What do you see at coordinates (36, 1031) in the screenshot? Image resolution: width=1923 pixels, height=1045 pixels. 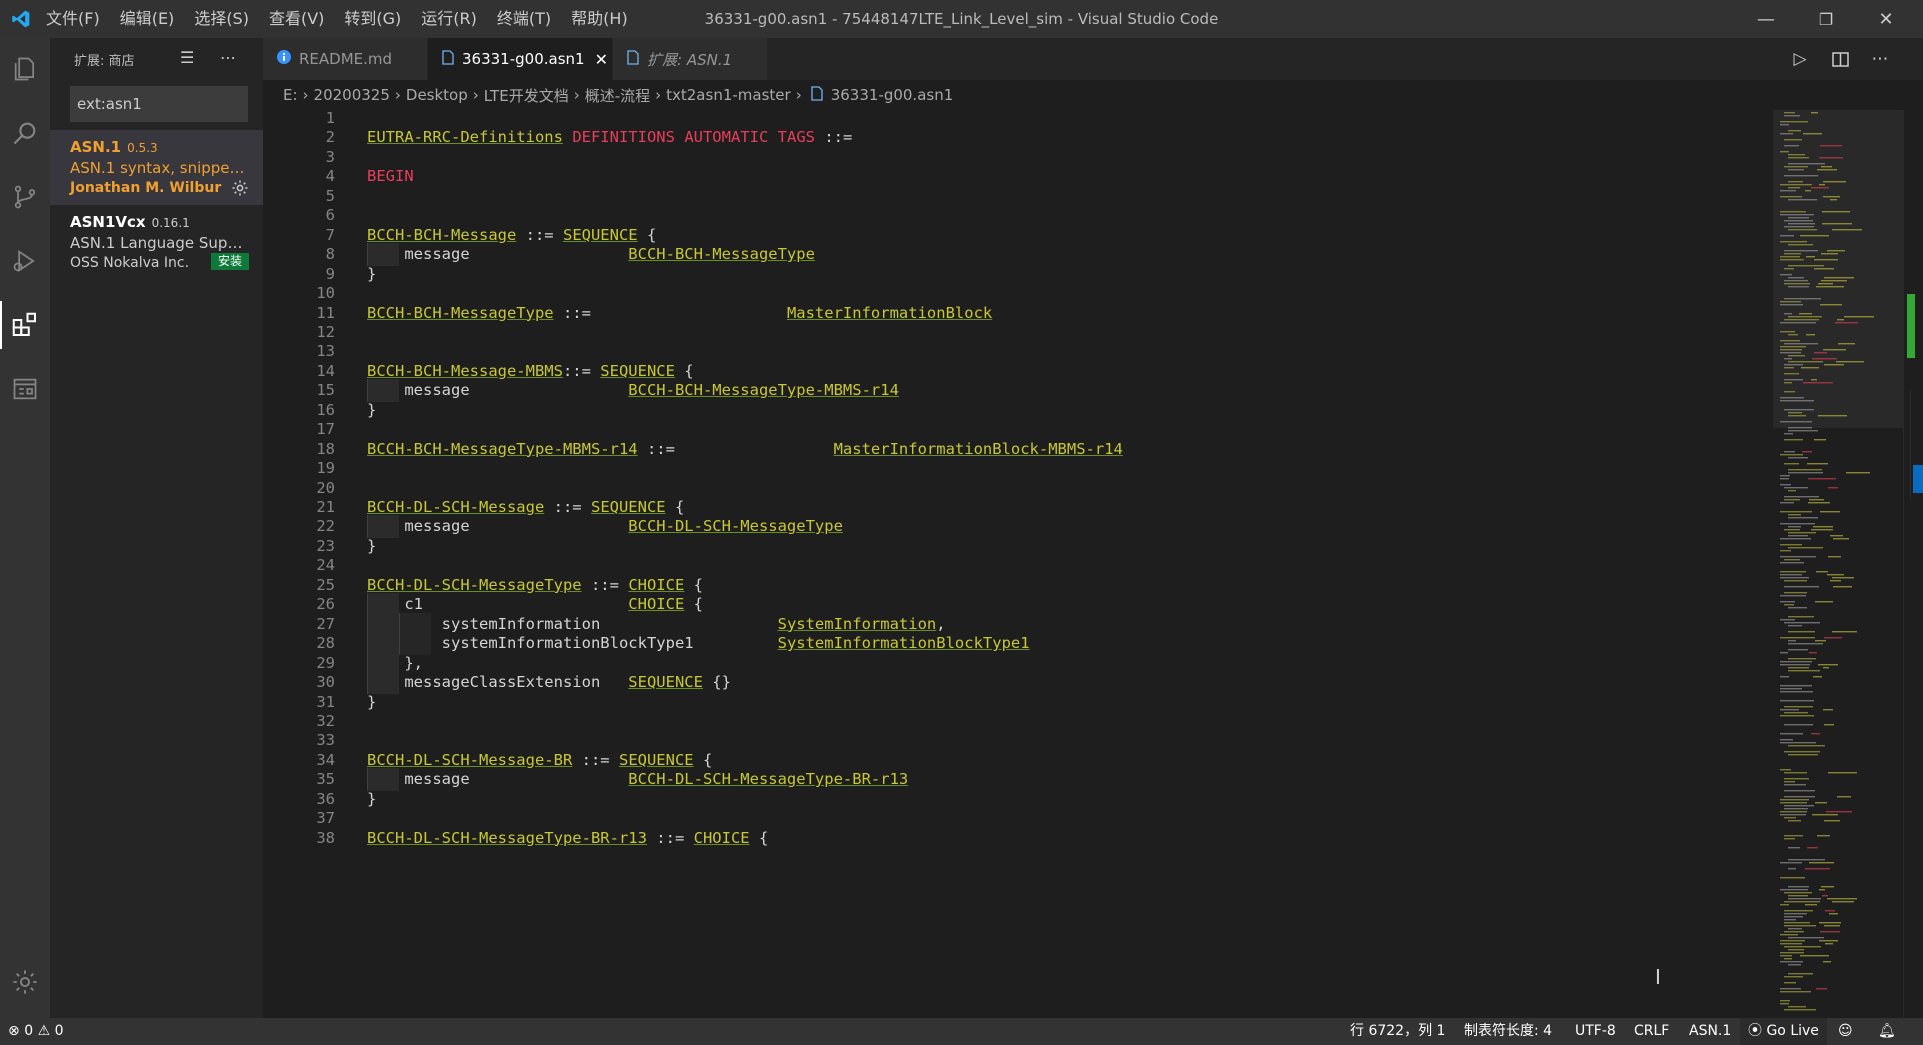 I see `problems-indicator: ⊗ 0 ⚠ 0` at bounding box center [36, 1031].